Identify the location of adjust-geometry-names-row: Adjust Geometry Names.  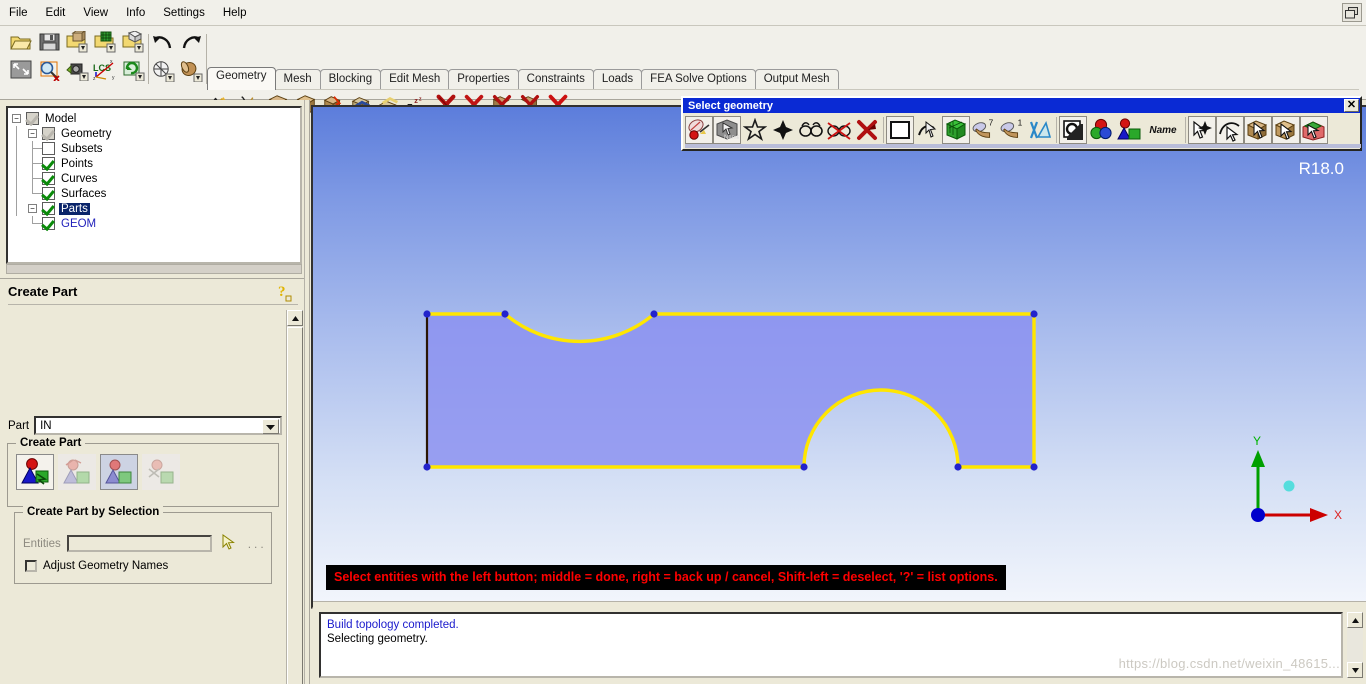
(96, 566).